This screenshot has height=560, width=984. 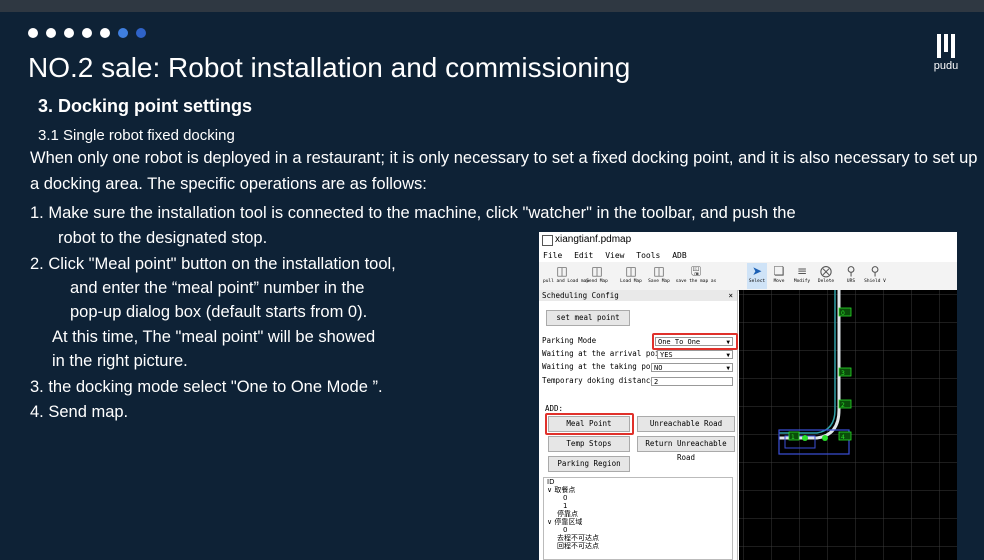 I want to click on menu-view: View, so click(x=614, y=255).